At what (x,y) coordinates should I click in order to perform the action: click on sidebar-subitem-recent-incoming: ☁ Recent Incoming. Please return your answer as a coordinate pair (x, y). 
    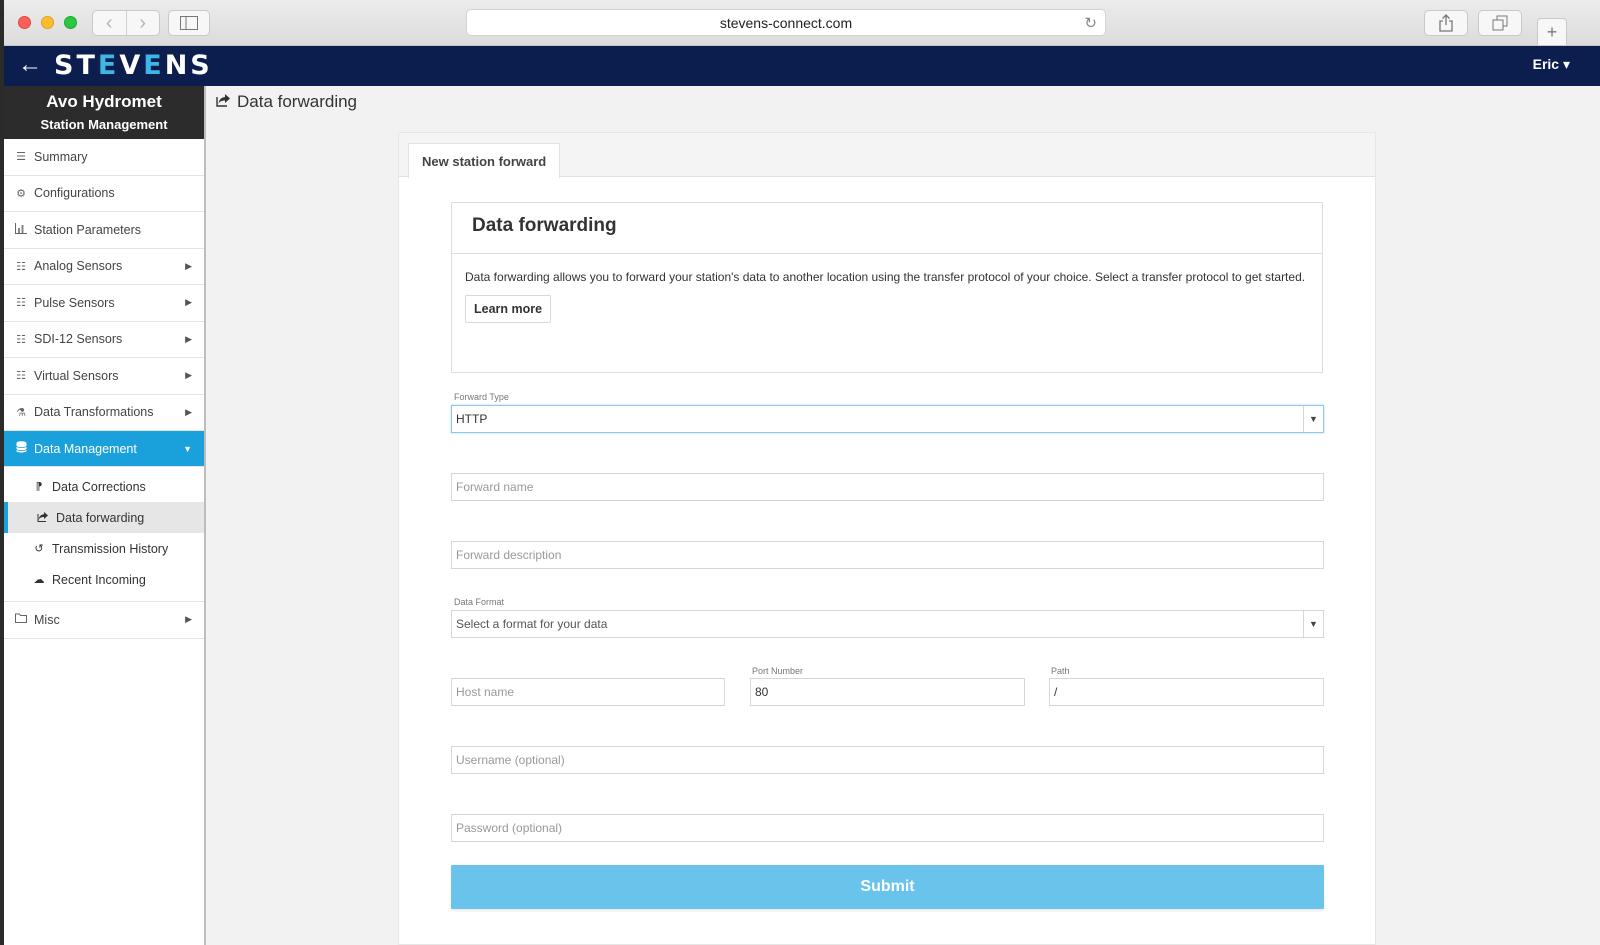
    Looking at the image, I should click on (104, 579).